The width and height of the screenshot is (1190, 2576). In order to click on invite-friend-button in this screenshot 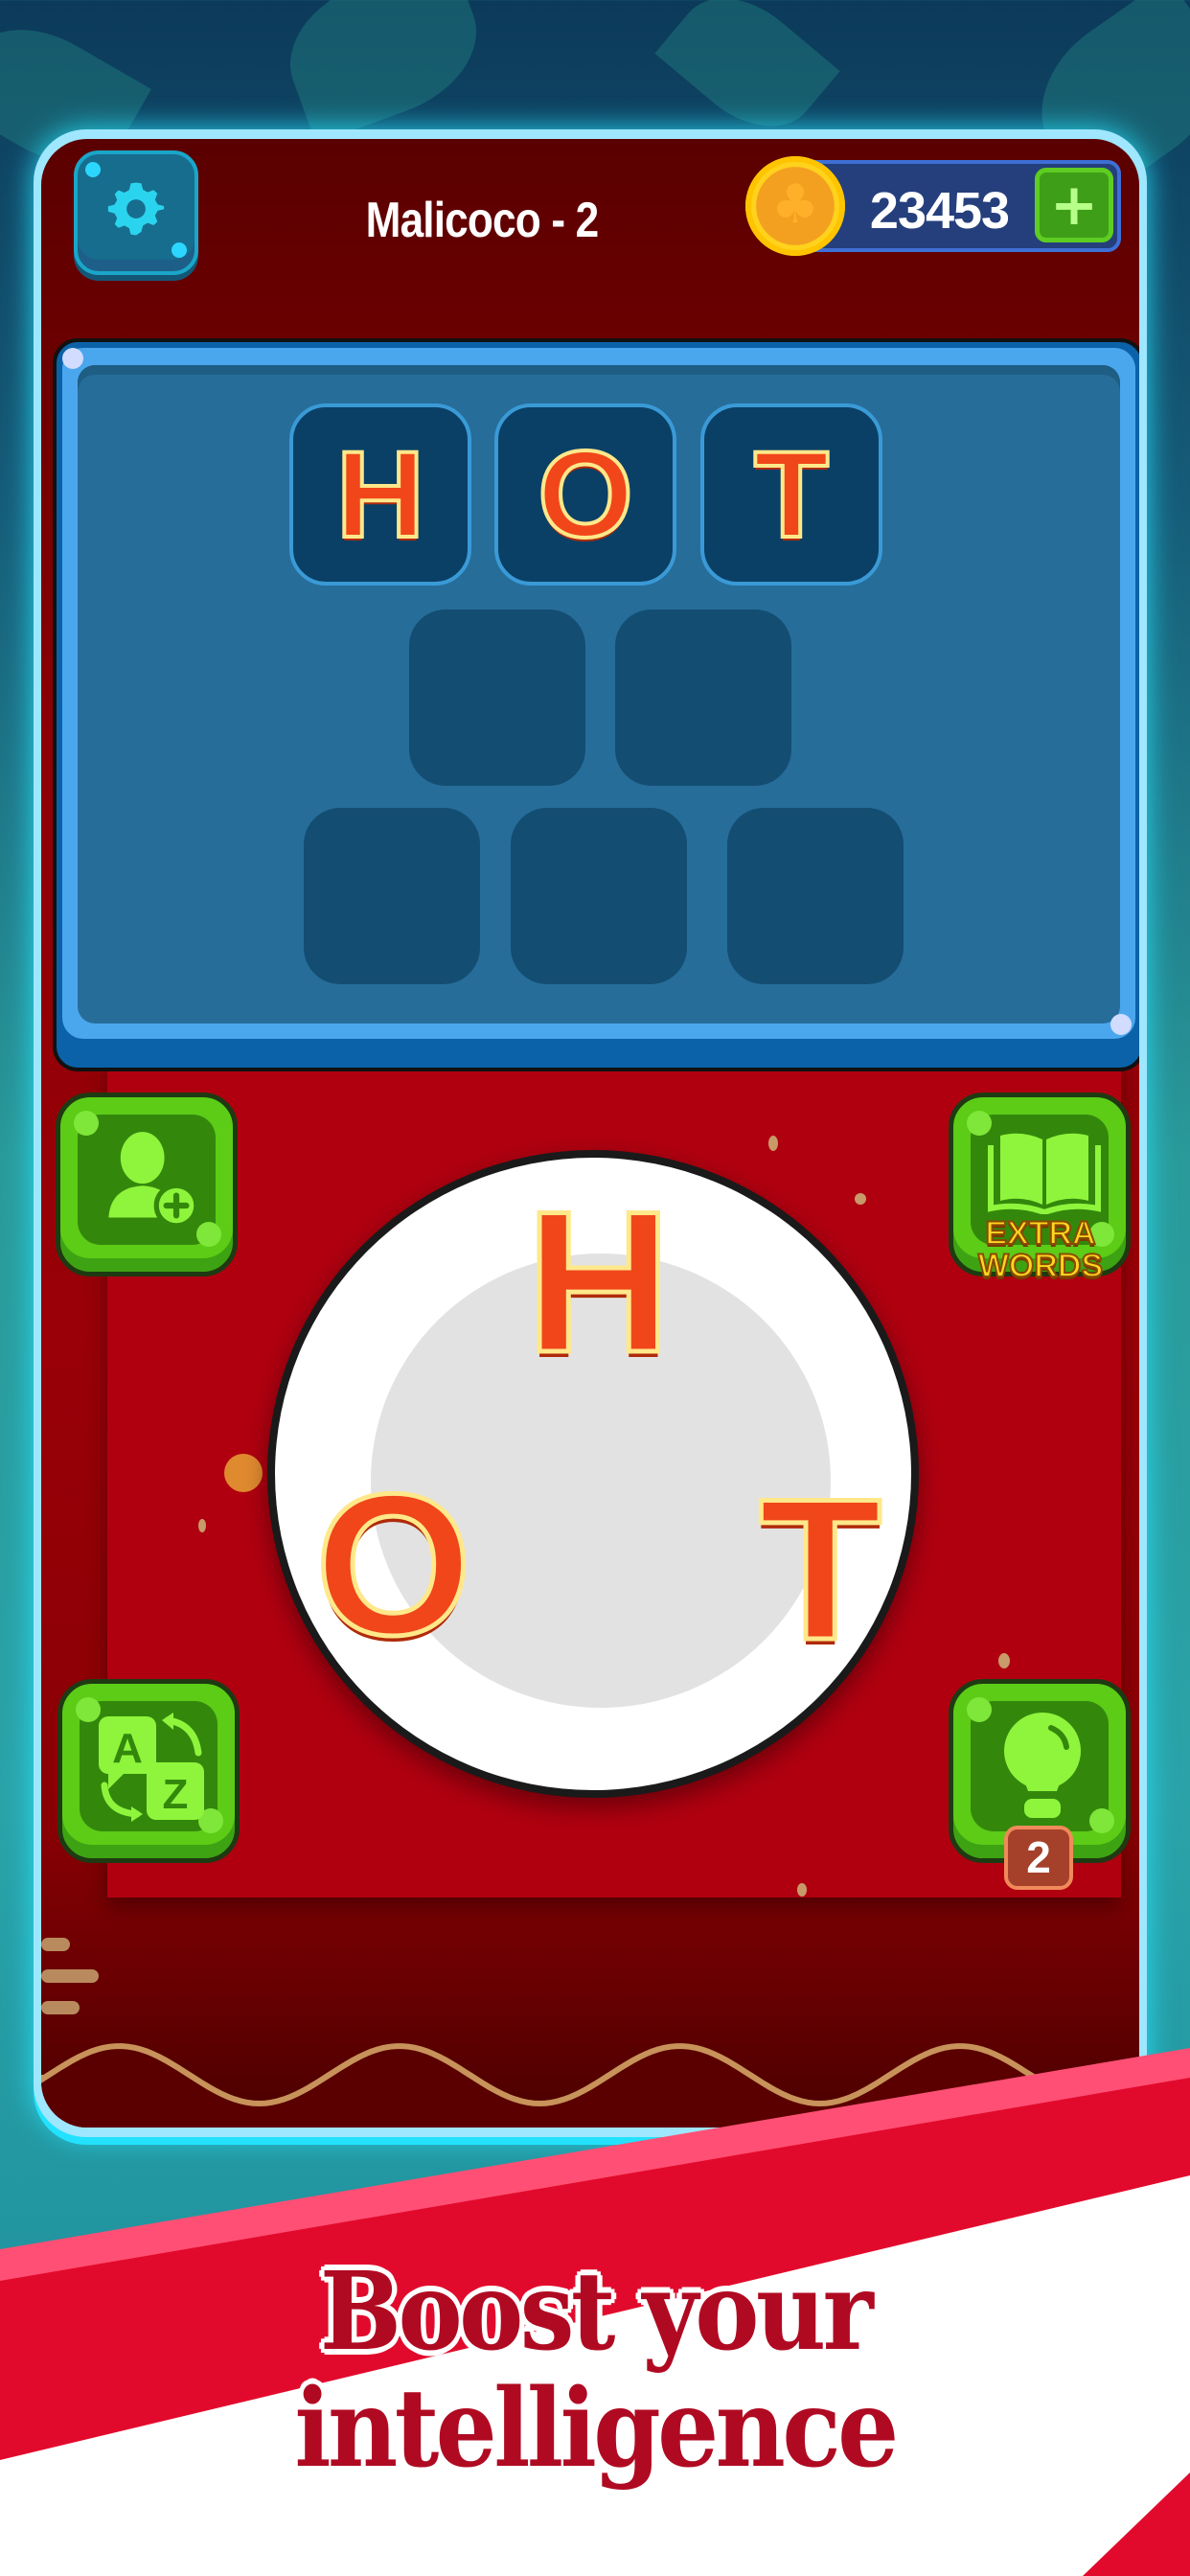, I will do `click(147, 1184)`.